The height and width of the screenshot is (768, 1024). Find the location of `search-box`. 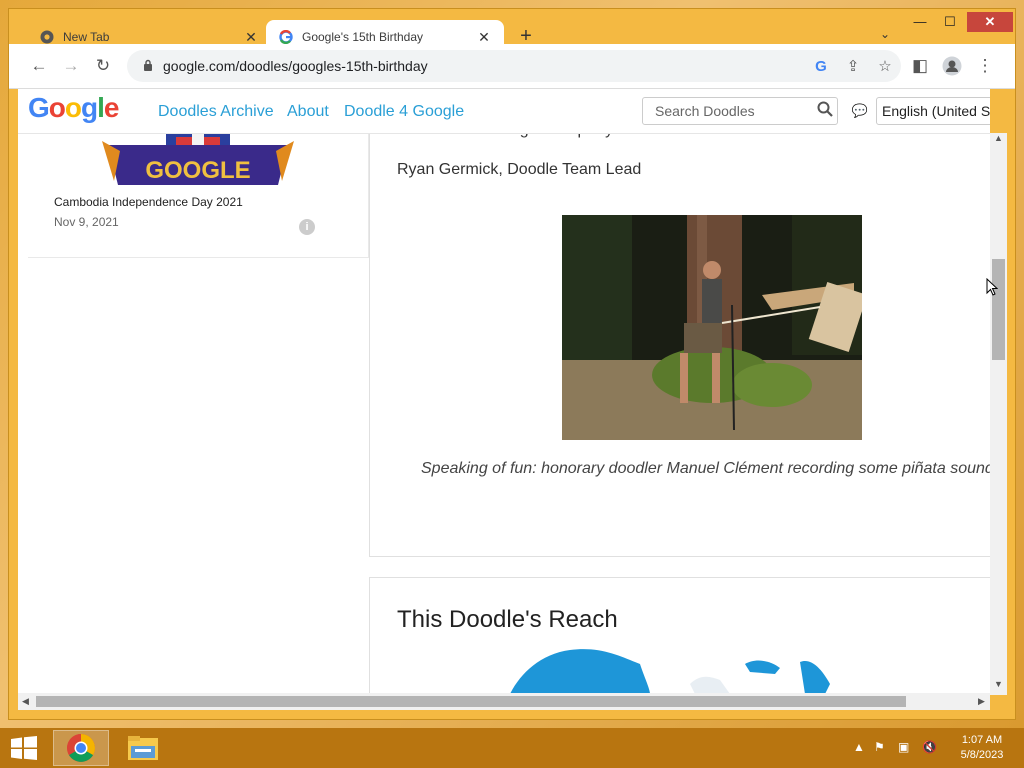

search-box is located at coordinates (740, 111).